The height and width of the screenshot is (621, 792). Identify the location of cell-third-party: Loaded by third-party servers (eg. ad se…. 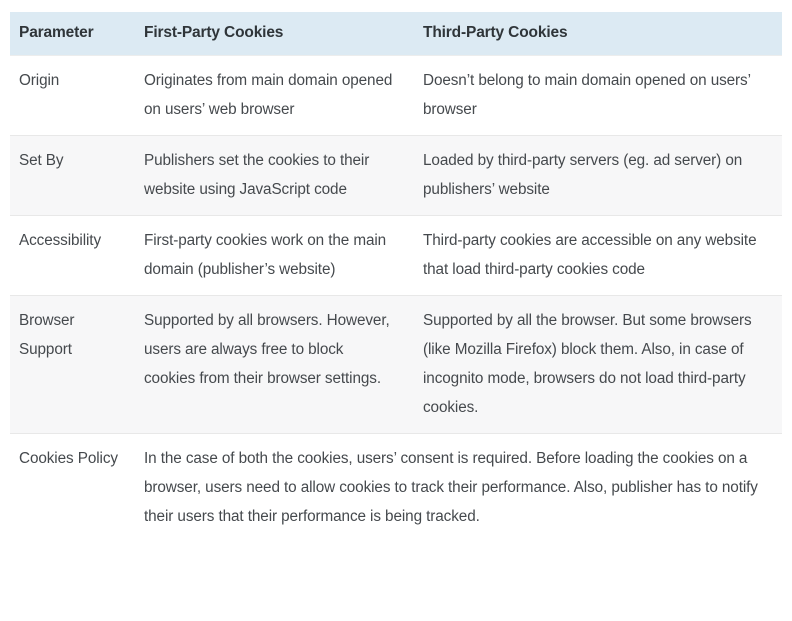
(599, 175).